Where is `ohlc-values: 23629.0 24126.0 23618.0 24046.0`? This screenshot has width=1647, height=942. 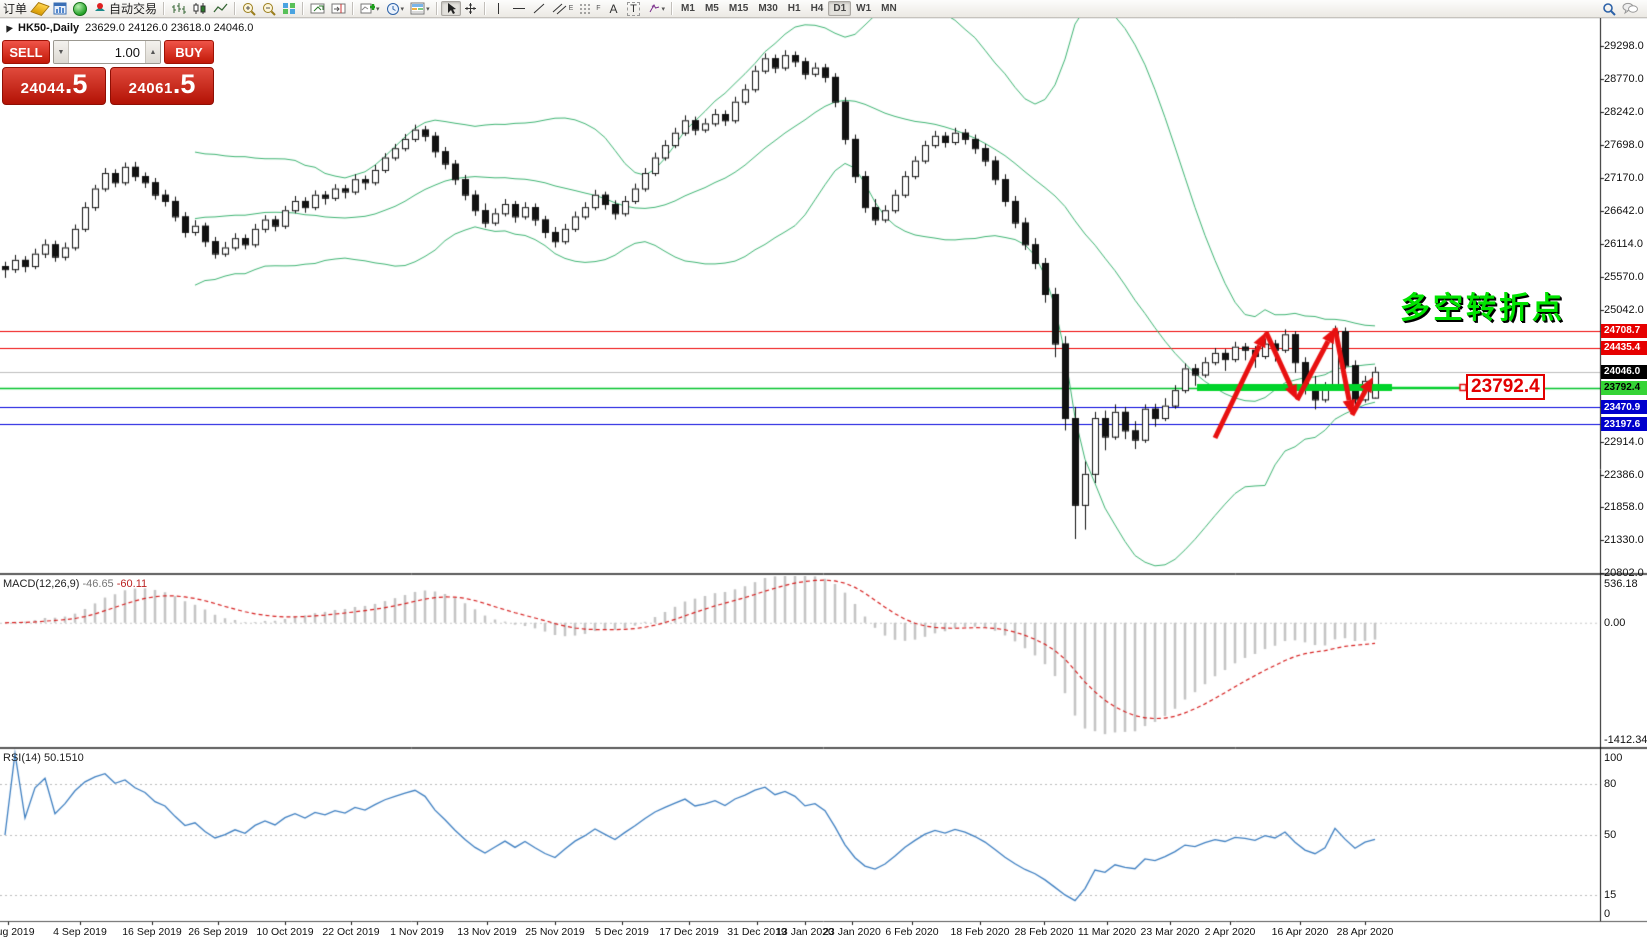
ohlc-values: 23629.0 24126.0 23618.0 24046.0 is located at coordinates (169, 28).